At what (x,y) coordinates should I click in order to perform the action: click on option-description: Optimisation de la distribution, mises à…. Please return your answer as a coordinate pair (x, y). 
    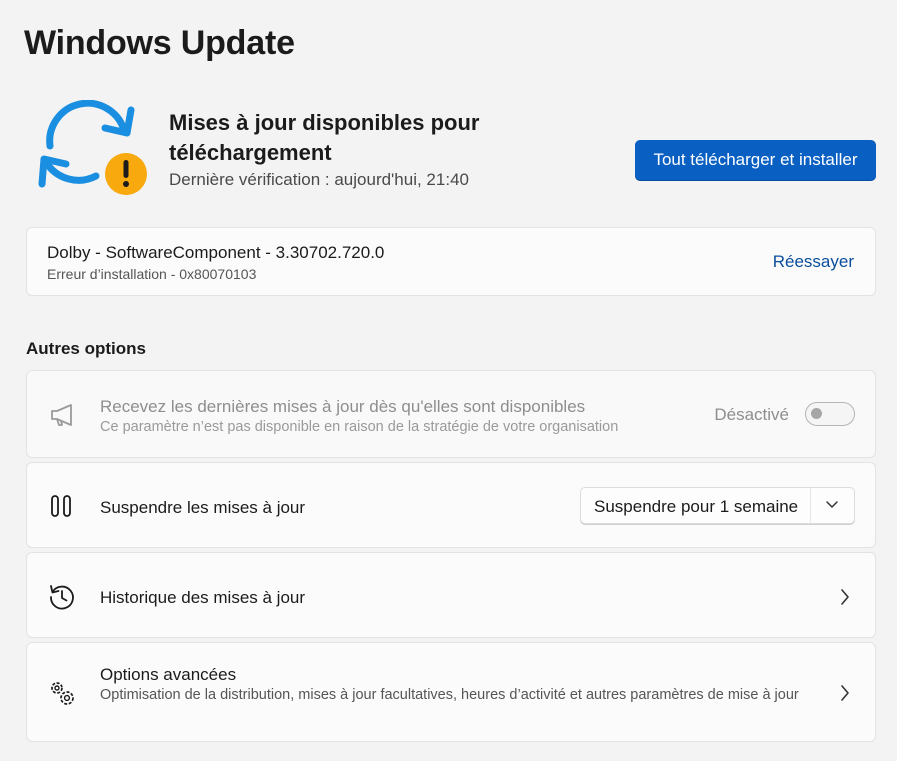
    Looking at the image, I should click on (449, 695).